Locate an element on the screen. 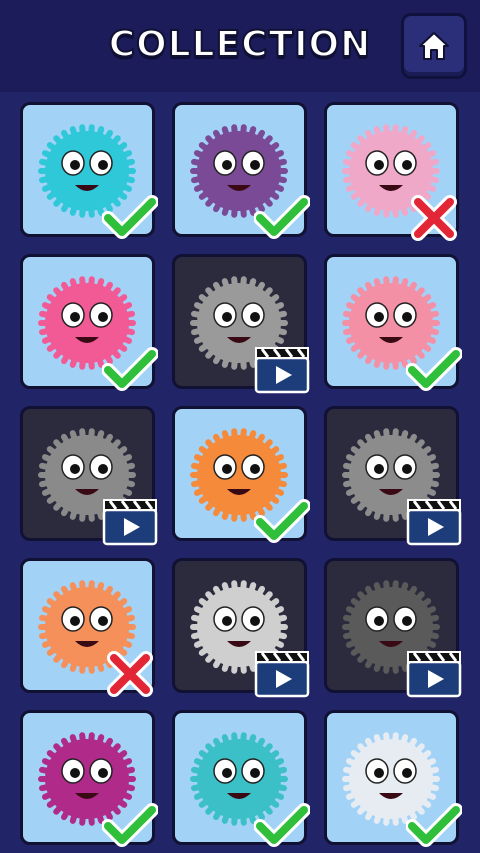 Image resolution: width=480 pixels, height=853 pixels. home-icon is located at coordinates (434, 46).